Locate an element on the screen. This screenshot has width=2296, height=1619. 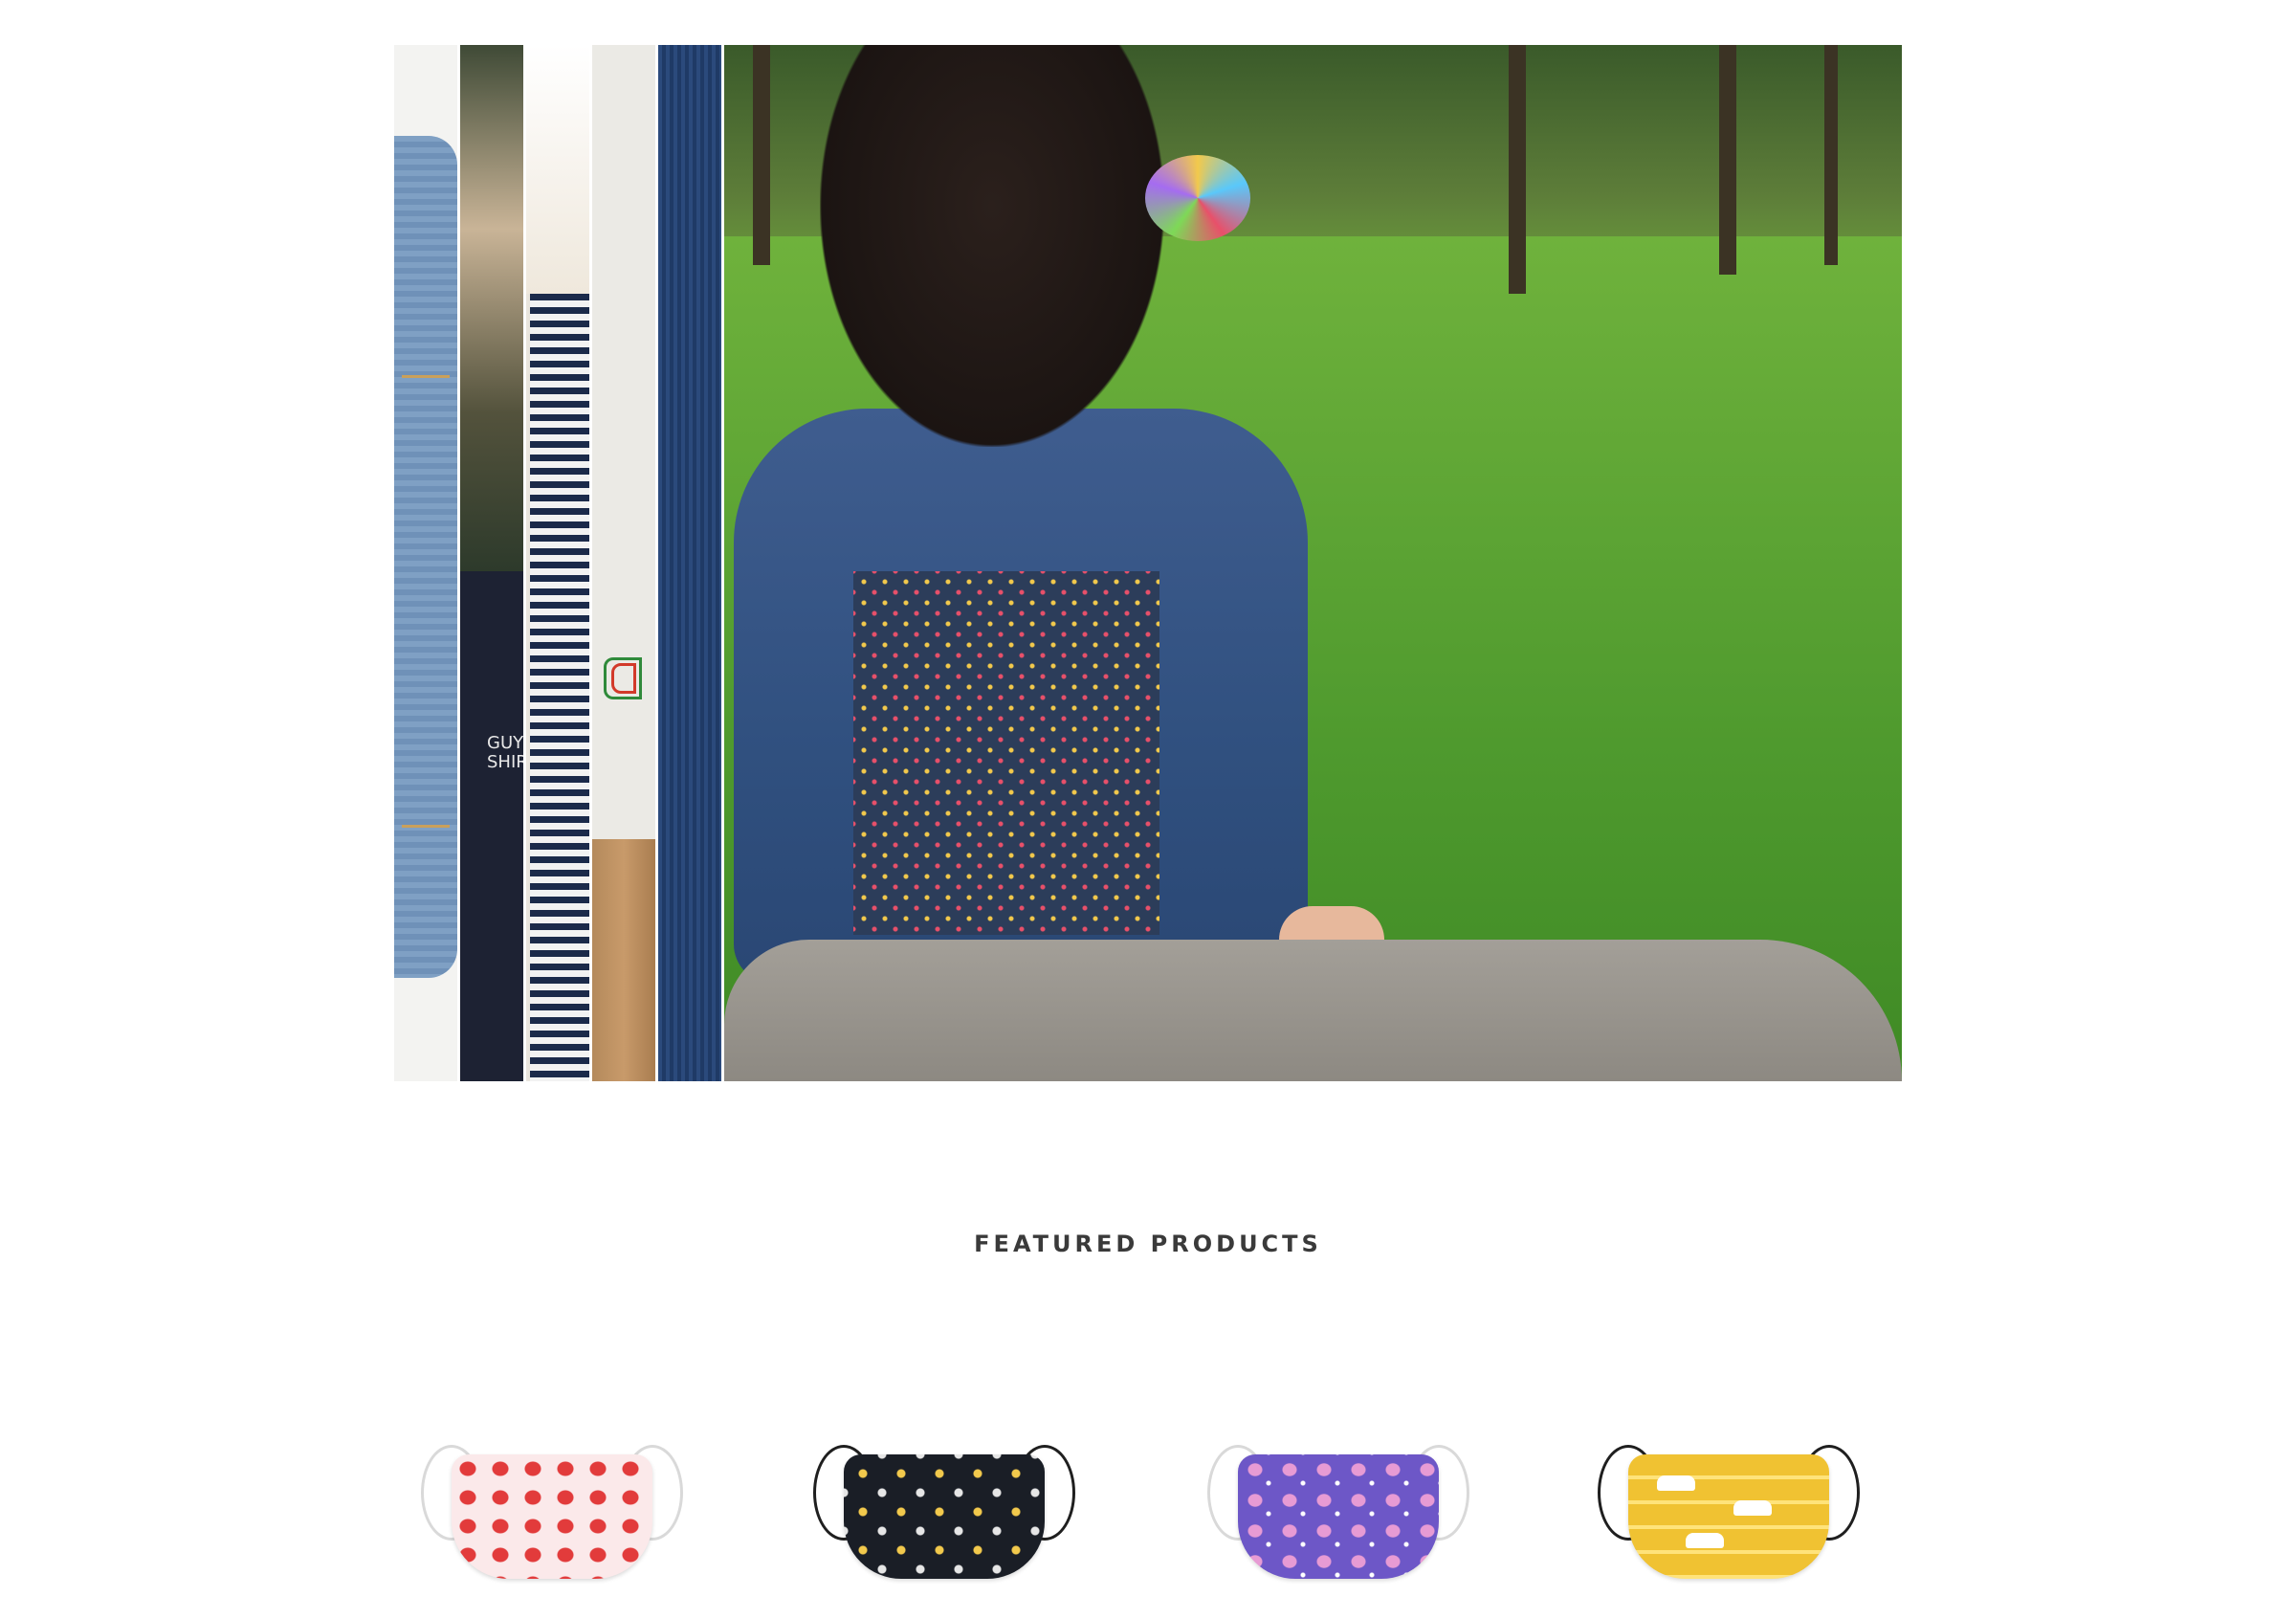
hero-slide-dark-denim is located at coordinates (691, 563).